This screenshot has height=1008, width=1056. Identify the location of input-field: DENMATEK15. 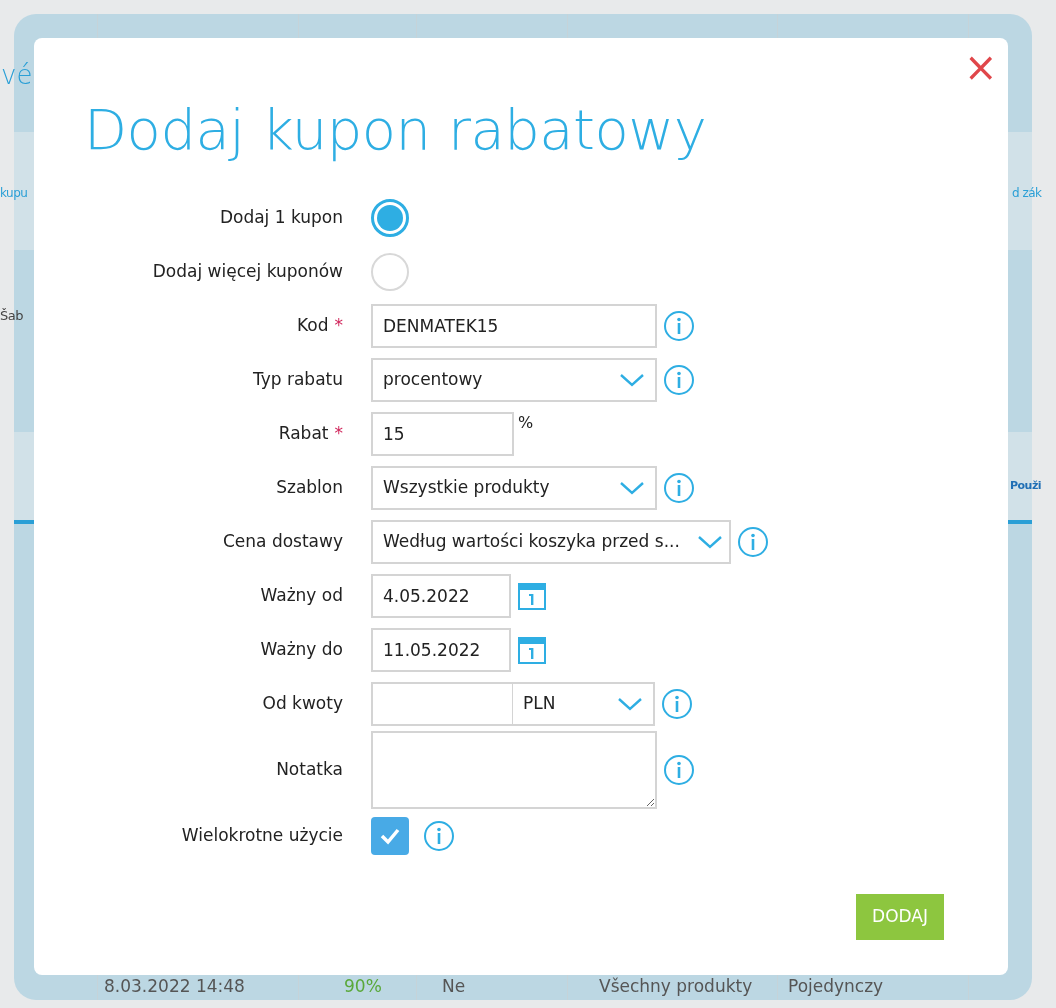
(514, 326).